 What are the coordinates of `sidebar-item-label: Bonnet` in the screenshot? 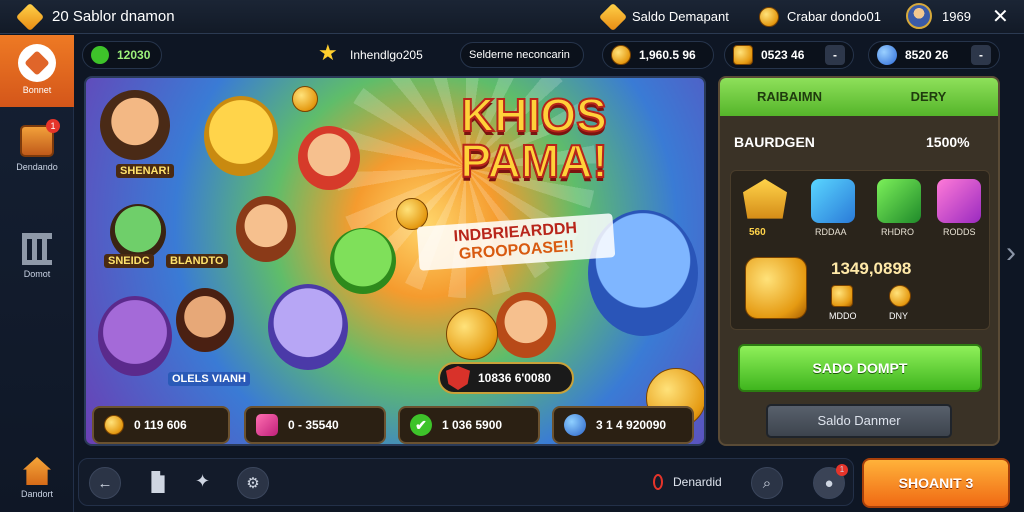 It's located at (37, 90).